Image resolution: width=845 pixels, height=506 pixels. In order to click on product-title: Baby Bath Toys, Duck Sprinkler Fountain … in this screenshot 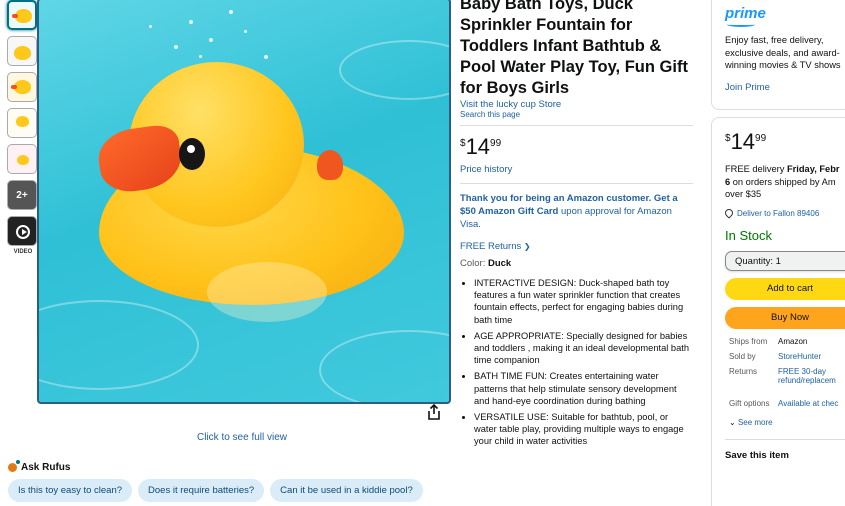, I will do `click(574, 48)`.